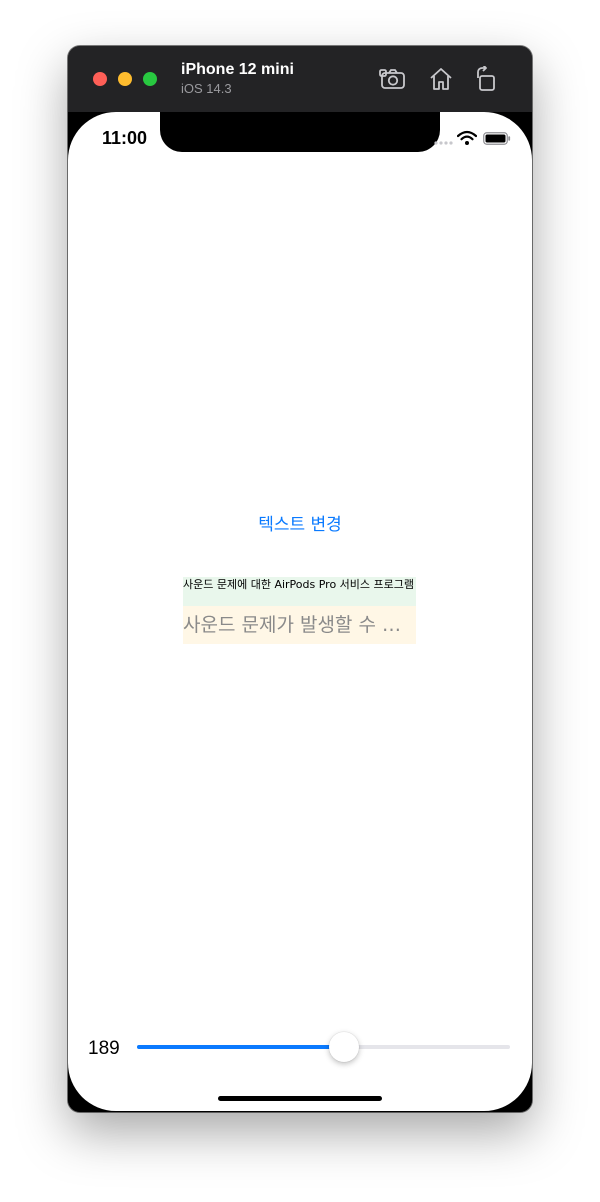  What do you see at coordinates (299, 591) in the screenshot?
I see `small-text-label: 사운드 문제에 대한 AirPods Pro 서비스 프로그램` at bounding box center [299, 591].